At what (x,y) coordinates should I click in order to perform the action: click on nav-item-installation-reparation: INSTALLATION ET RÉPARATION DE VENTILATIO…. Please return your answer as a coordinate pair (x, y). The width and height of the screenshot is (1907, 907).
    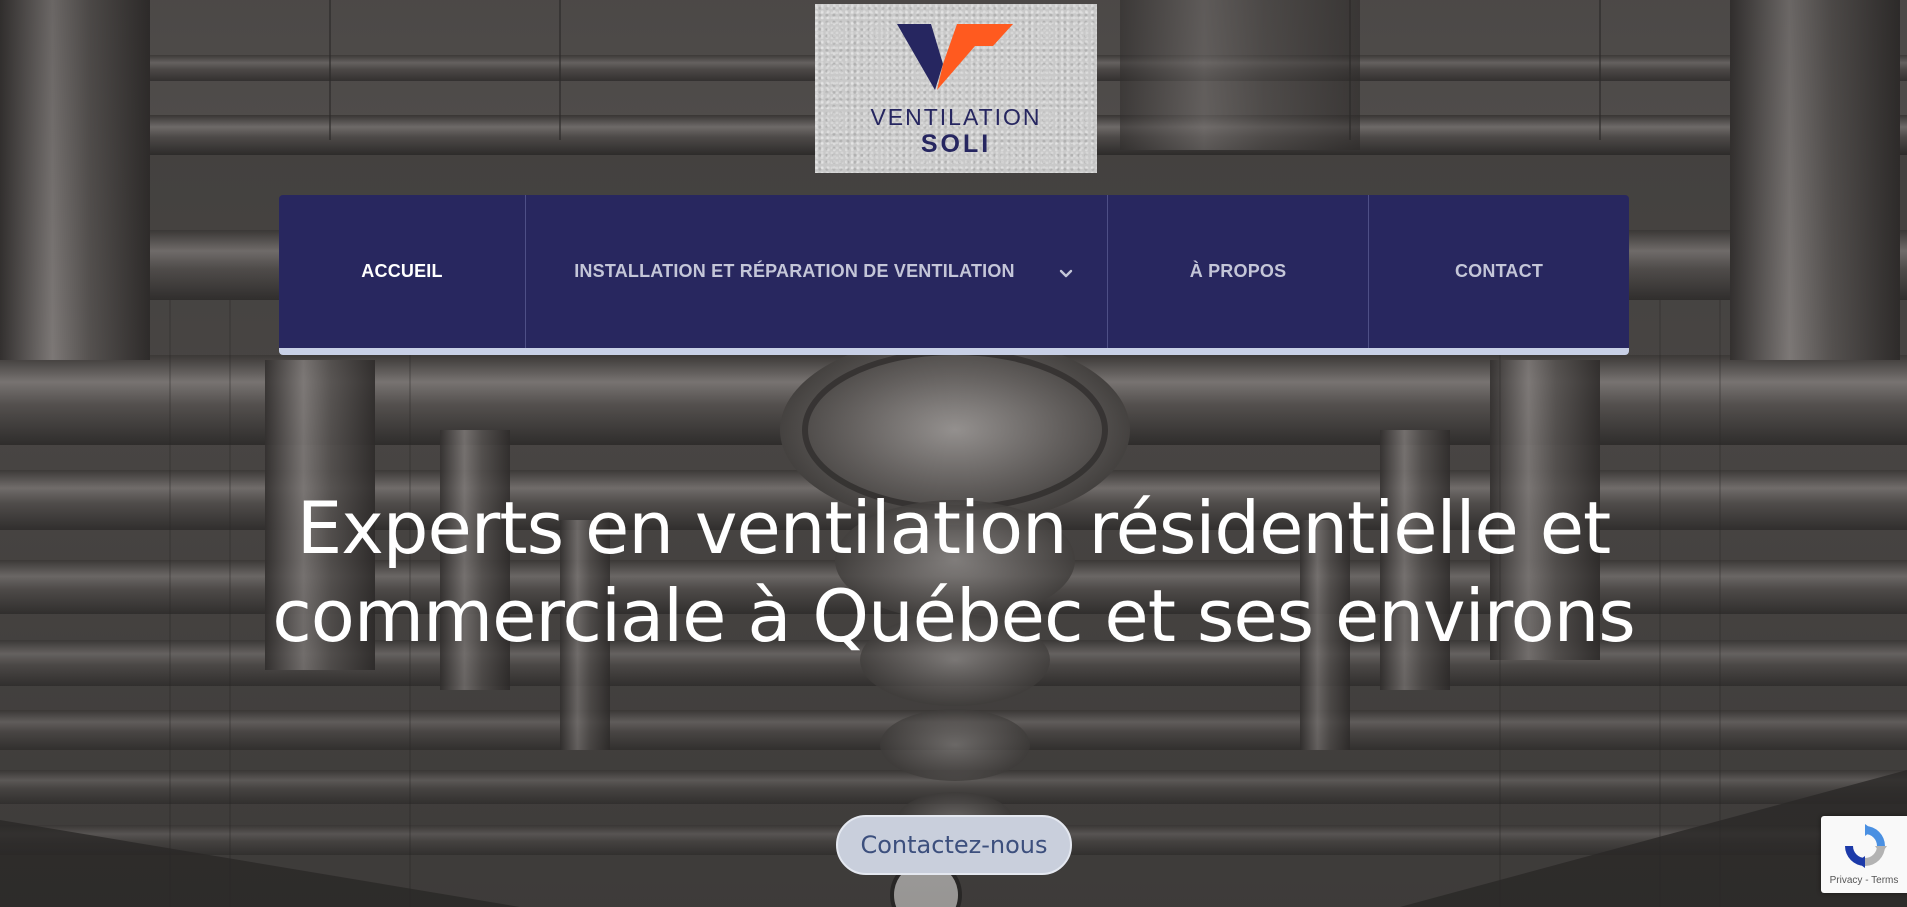
    Looking at the image, I should click on (816, 271).